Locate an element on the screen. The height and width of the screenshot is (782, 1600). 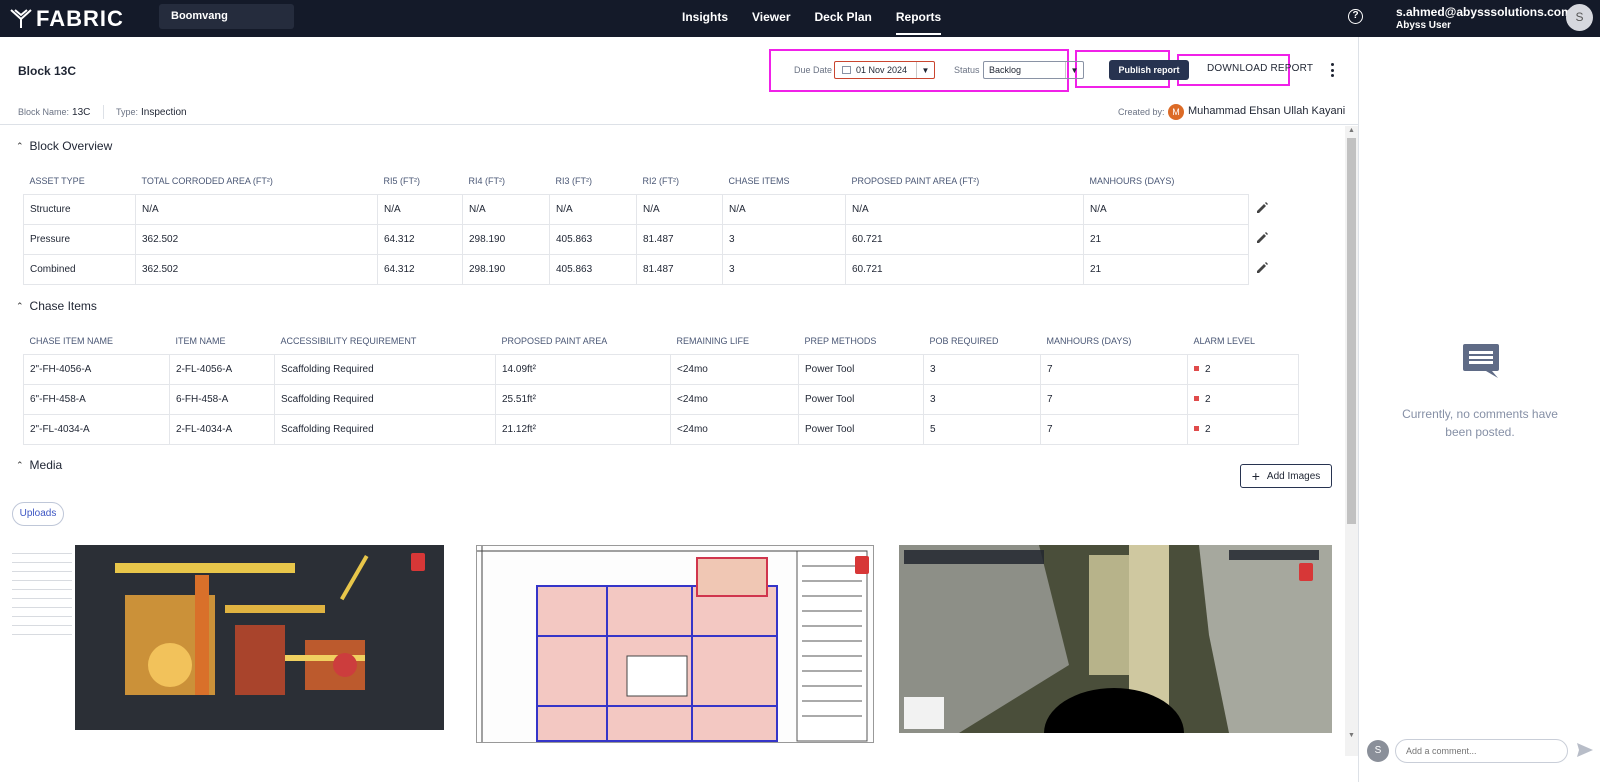
media-thumbnail-deck-plan is located at coordinates (675, 644).